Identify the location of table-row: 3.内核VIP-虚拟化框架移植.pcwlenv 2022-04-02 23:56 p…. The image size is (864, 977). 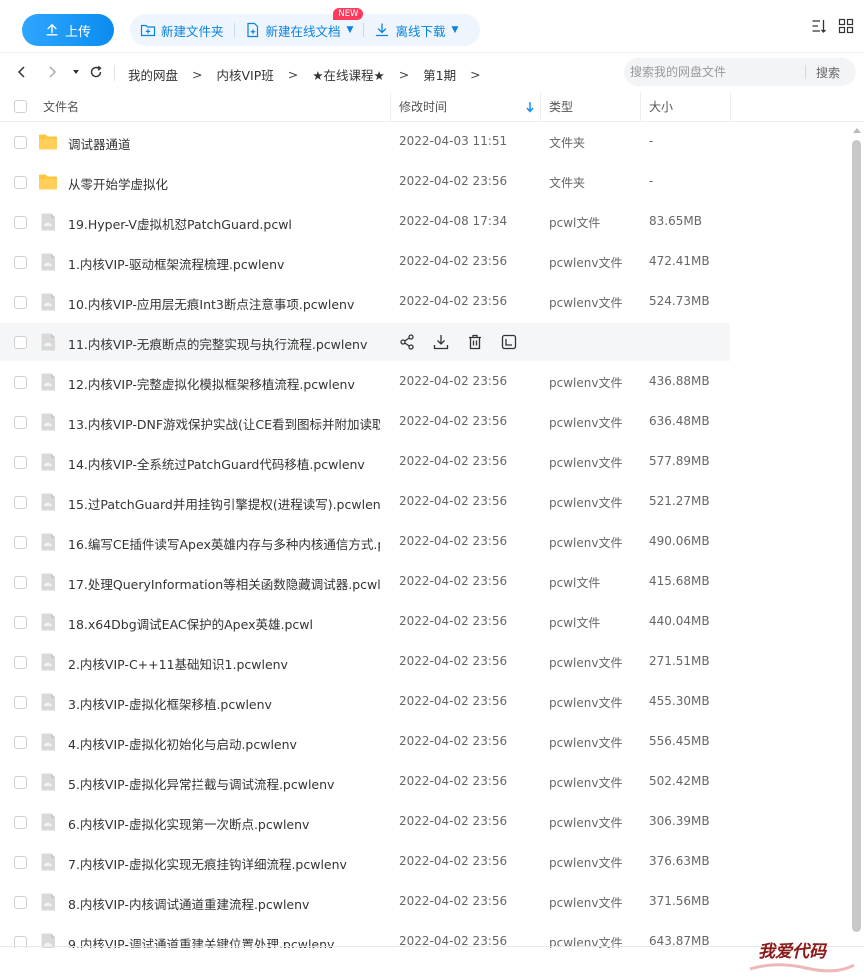
(432, 702).